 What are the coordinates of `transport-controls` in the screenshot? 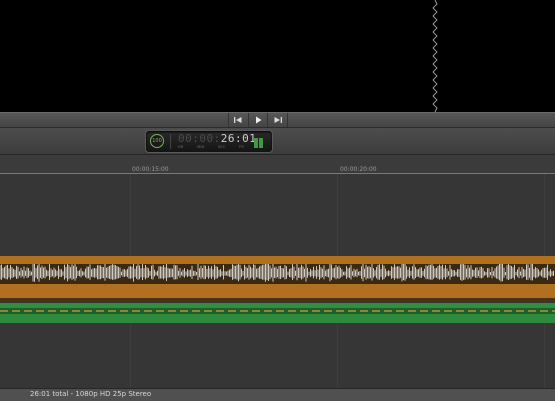 It's located at (258, 120).